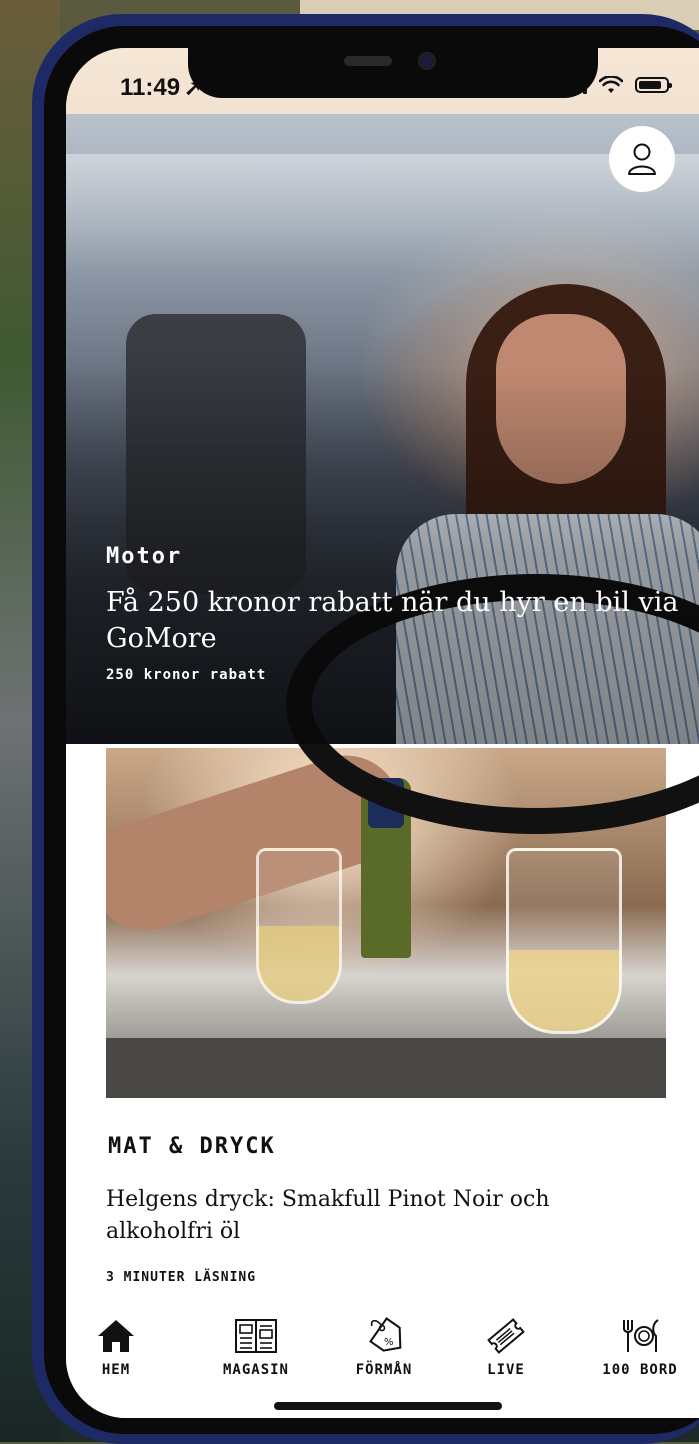  I want to click on camera-notch, so click(393, 73).